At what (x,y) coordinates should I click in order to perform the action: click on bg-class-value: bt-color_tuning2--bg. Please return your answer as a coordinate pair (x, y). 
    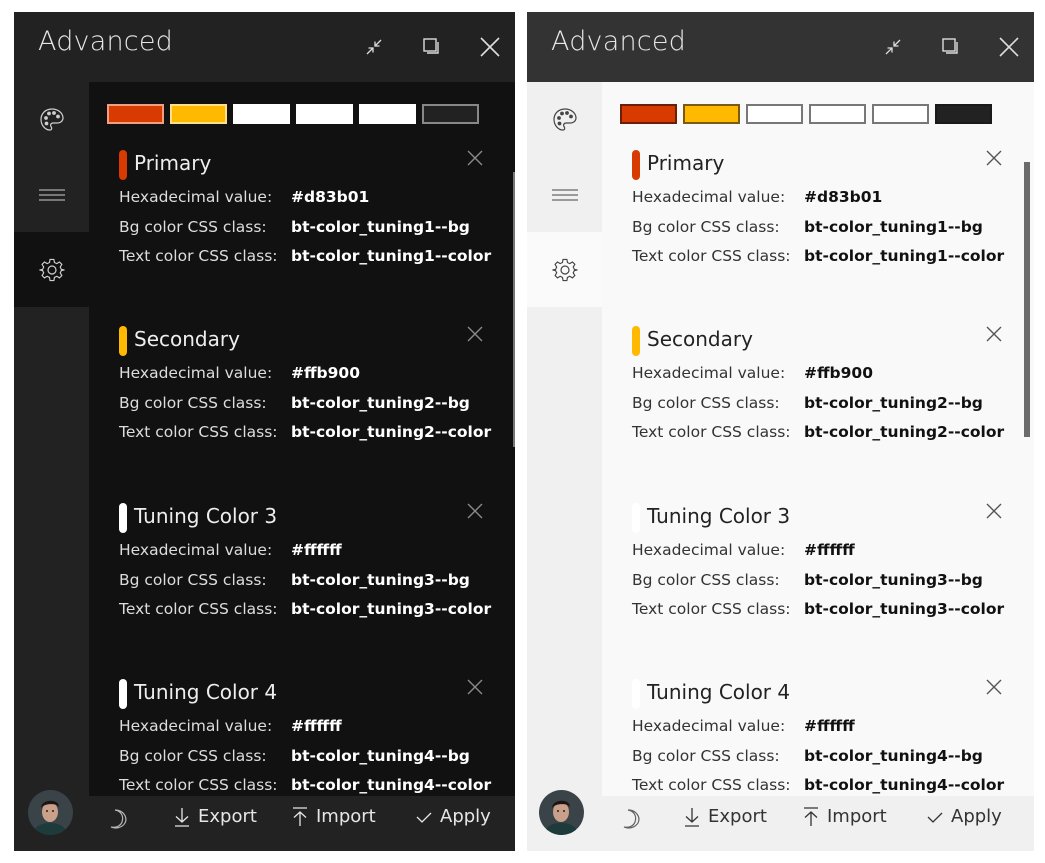
    Looking at the image, I should click on (380, 402).